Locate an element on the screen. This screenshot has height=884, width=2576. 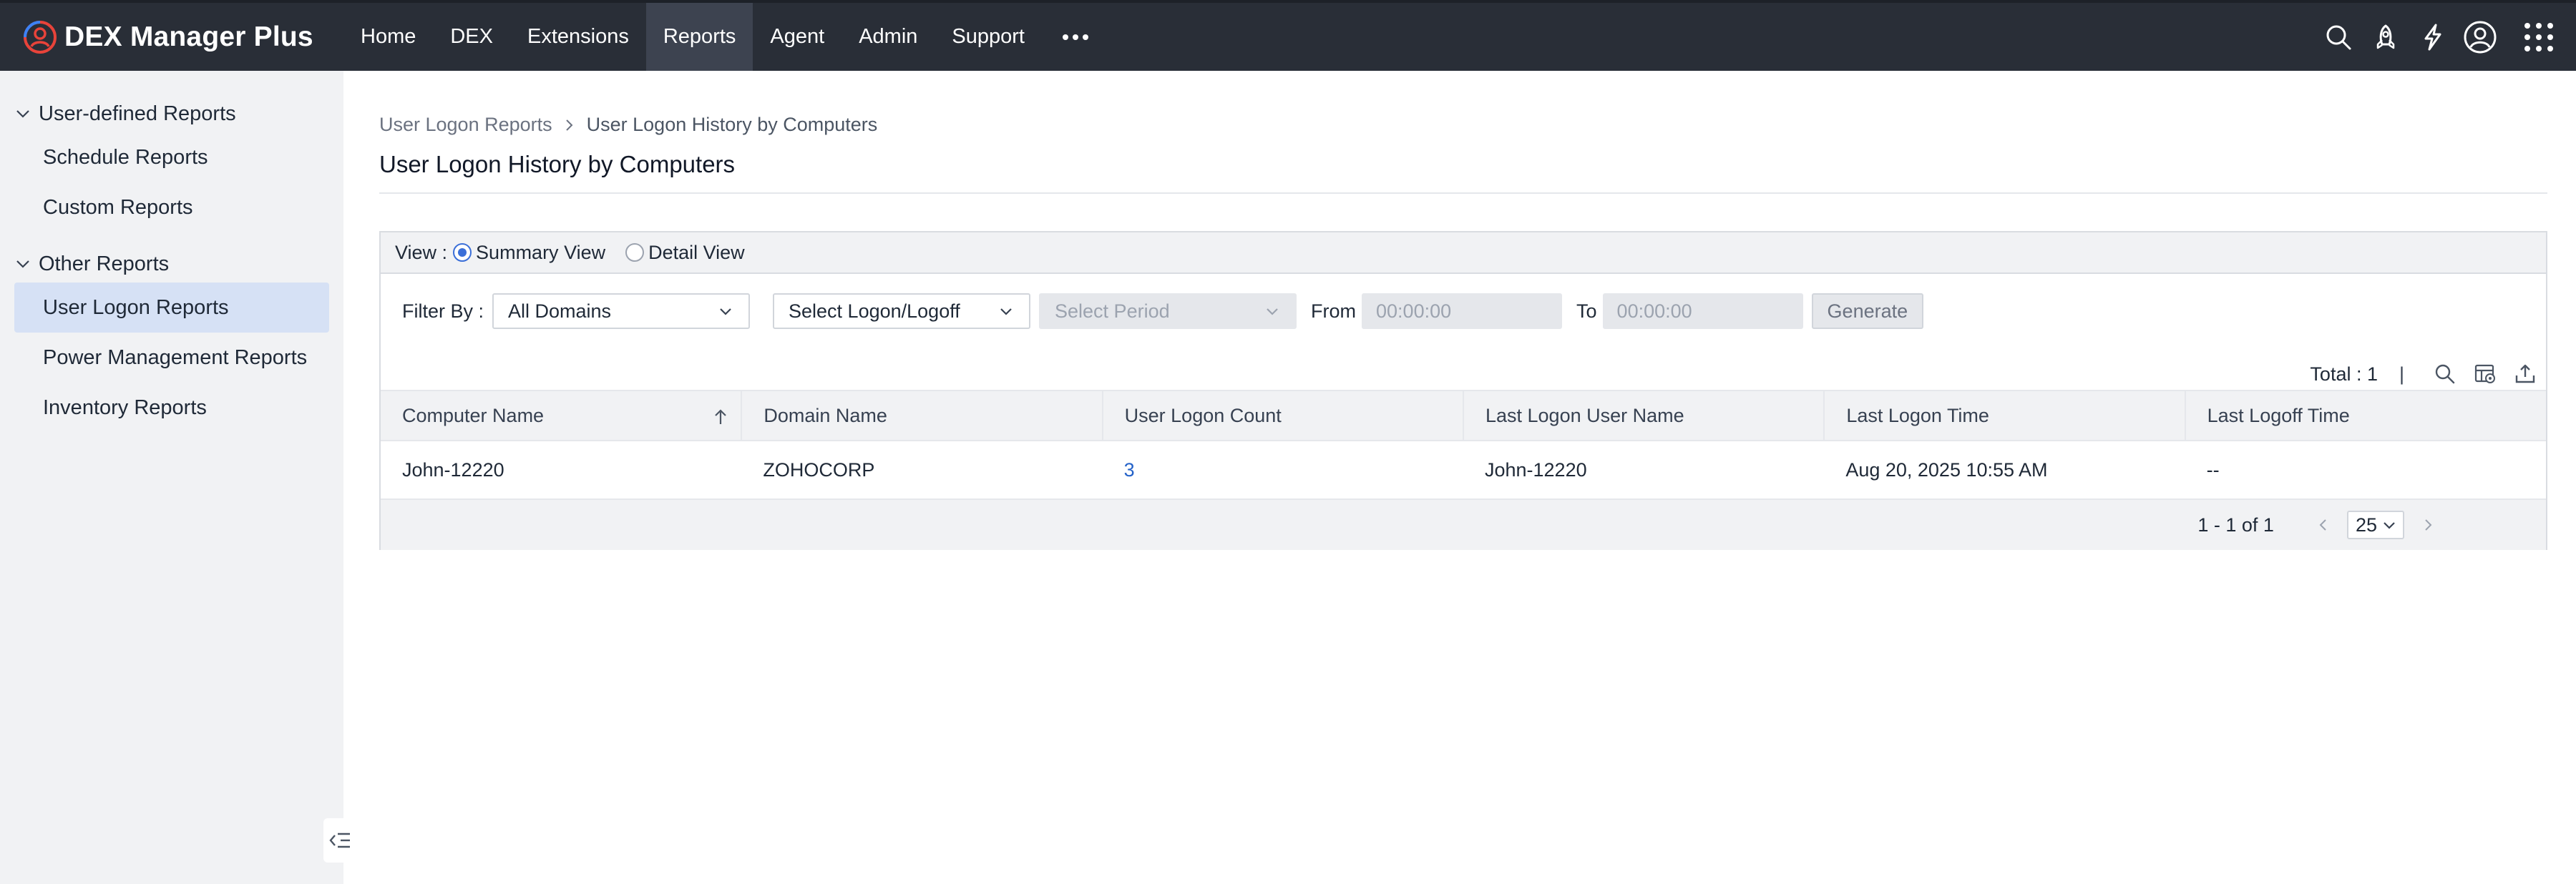
dex-logo-icon is located at coordinates (40, 37).